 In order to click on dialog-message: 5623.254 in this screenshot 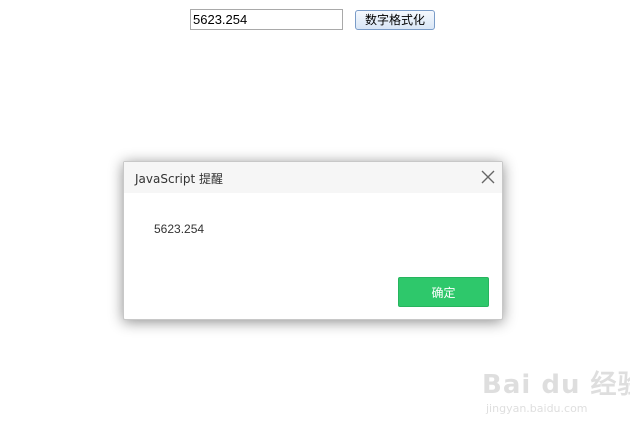, I will do `click(179, 229)`.